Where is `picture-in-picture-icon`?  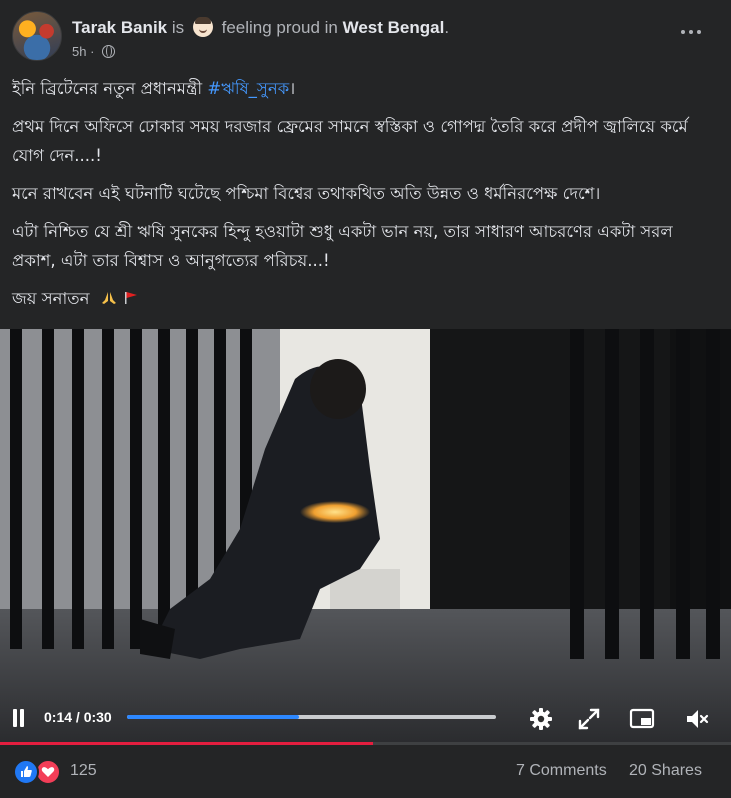 picture-in-picture-icon is located at coordinates (642, 719).